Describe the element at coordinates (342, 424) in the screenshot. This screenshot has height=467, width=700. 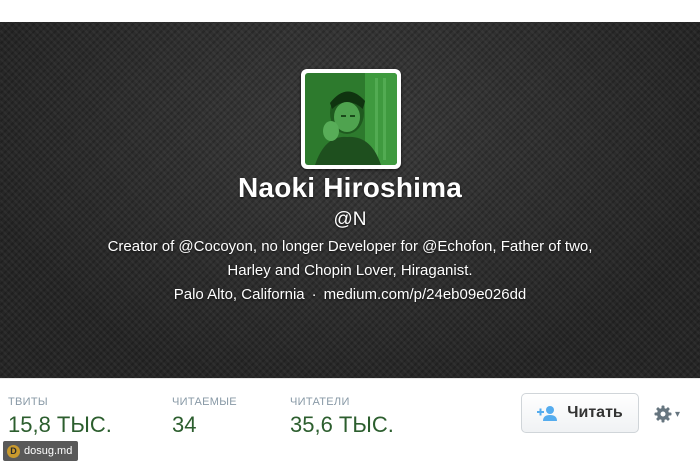
I see `stat-value: 35,6 ТЫС.` at that location.